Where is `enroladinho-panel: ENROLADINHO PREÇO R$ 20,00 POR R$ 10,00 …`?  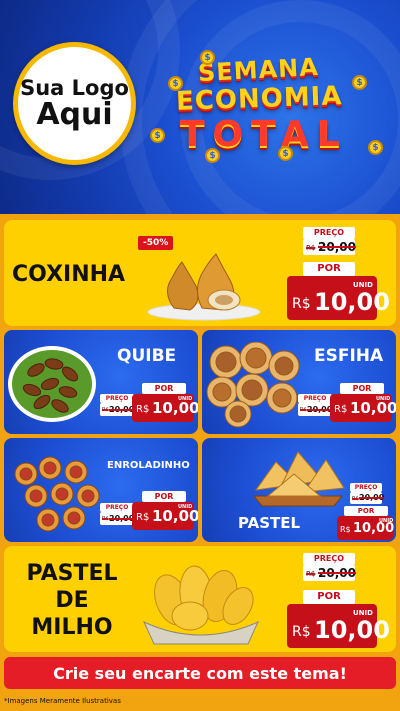
enroladinho-panel: ENROLADINHO PREÇO R$ 20,00 POR R$ 10,00 … is located at coordinates (101, 490).